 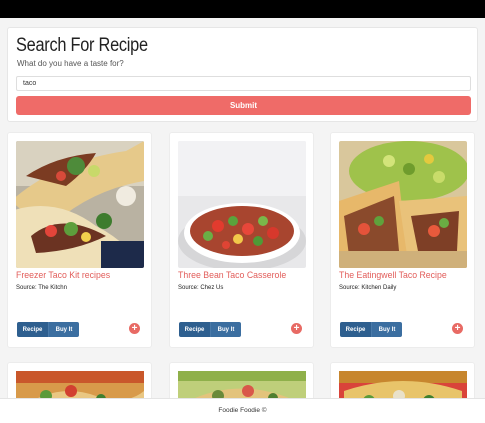 What do you see at coordinates (232, 275) in the screenshot?
I see `recipe-title: Three Bean Taco Casserole` at bounding box center [232, 275].